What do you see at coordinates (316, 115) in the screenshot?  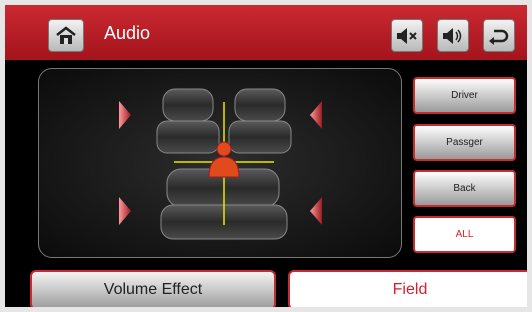 I see `speaker-front-right-icon` at bounding box center [316, 115].